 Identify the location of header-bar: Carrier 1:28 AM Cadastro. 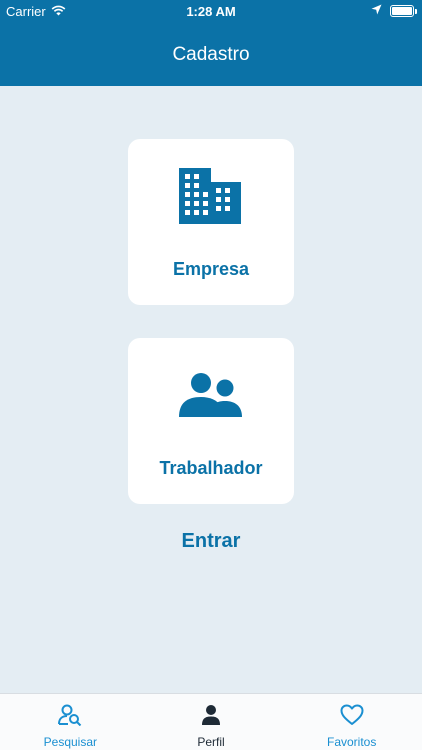
(211, 43).